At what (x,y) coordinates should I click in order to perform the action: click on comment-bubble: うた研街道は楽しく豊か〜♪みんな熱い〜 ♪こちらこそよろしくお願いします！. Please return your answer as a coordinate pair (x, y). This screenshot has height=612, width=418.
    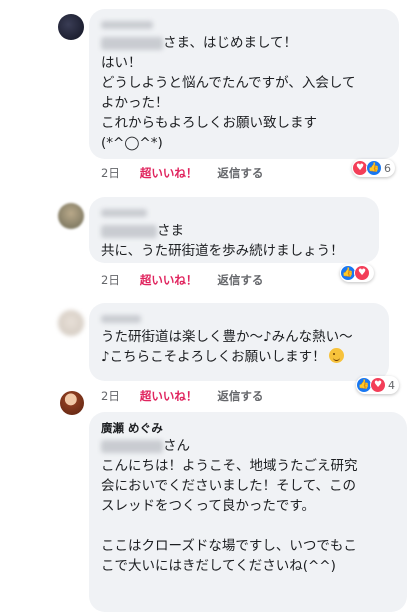
    Looking at the image, I should click on (239, 342).